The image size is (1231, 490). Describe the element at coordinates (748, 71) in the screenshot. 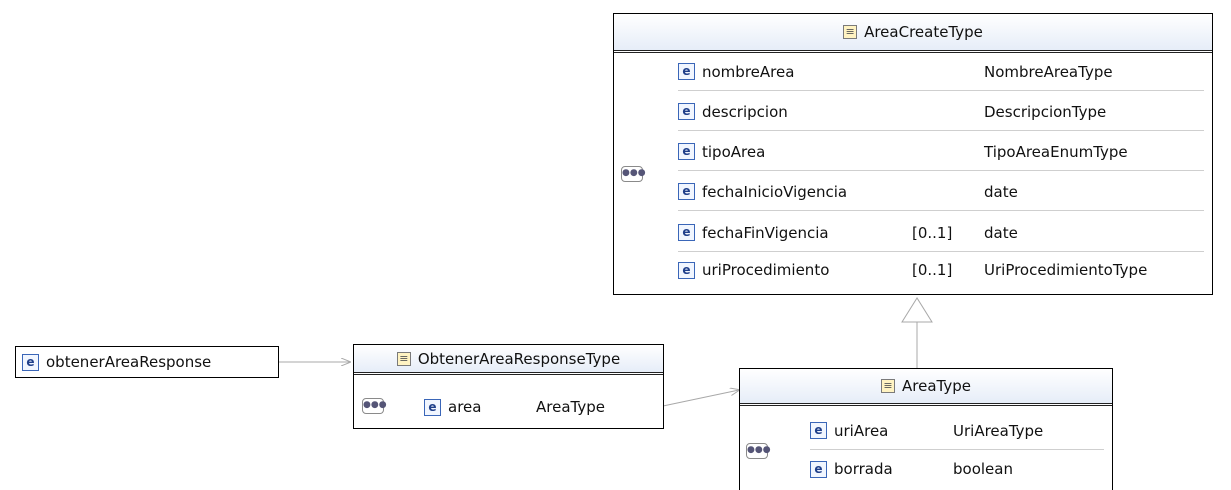

I see `element-name: nombreArea` at that location.